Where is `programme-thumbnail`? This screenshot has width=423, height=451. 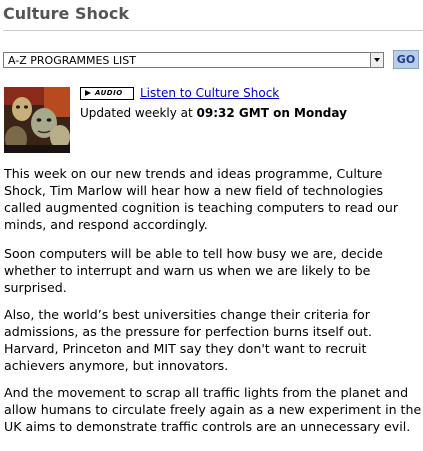 programme-thumbnail is located at coordinates (37, 120).